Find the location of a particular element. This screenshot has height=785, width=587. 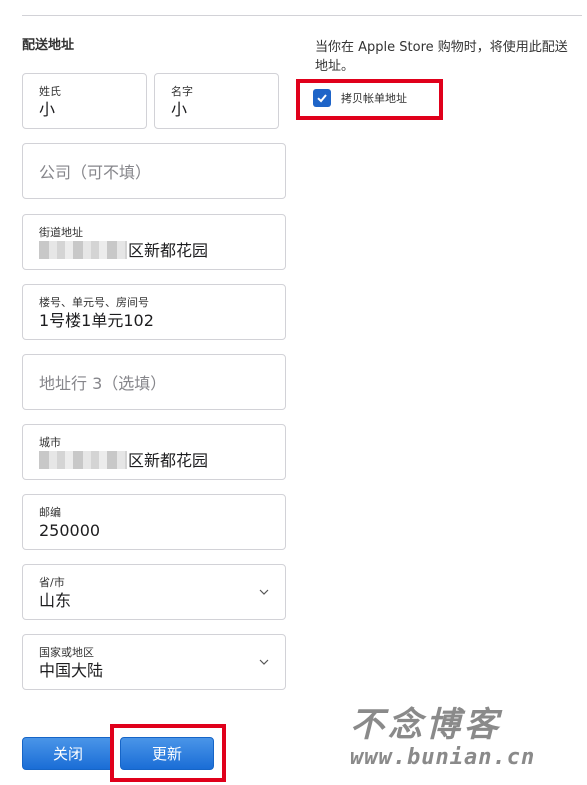

address-line3-placeholder: 地址行 3（选填） is located at coordinates (103, 383).